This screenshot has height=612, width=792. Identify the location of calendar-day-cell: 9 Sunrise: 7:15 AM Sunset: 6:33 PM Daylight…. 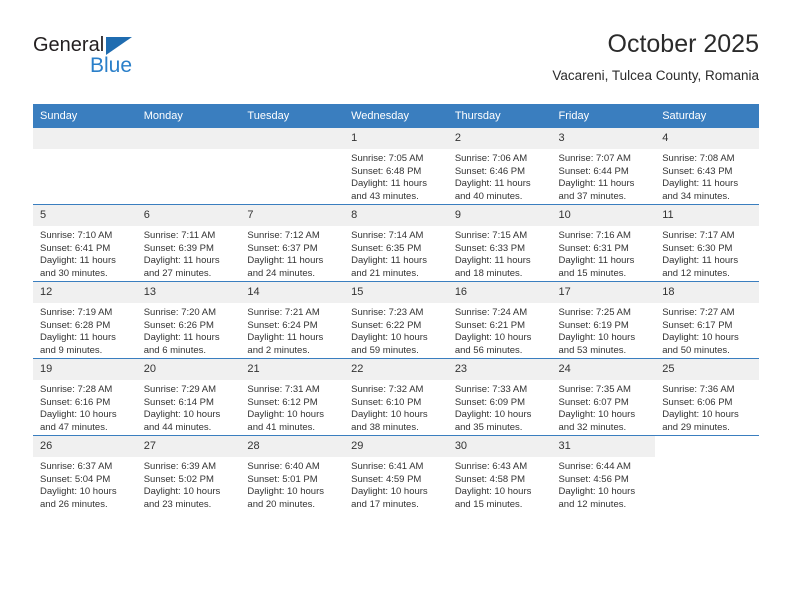
(499, 243).